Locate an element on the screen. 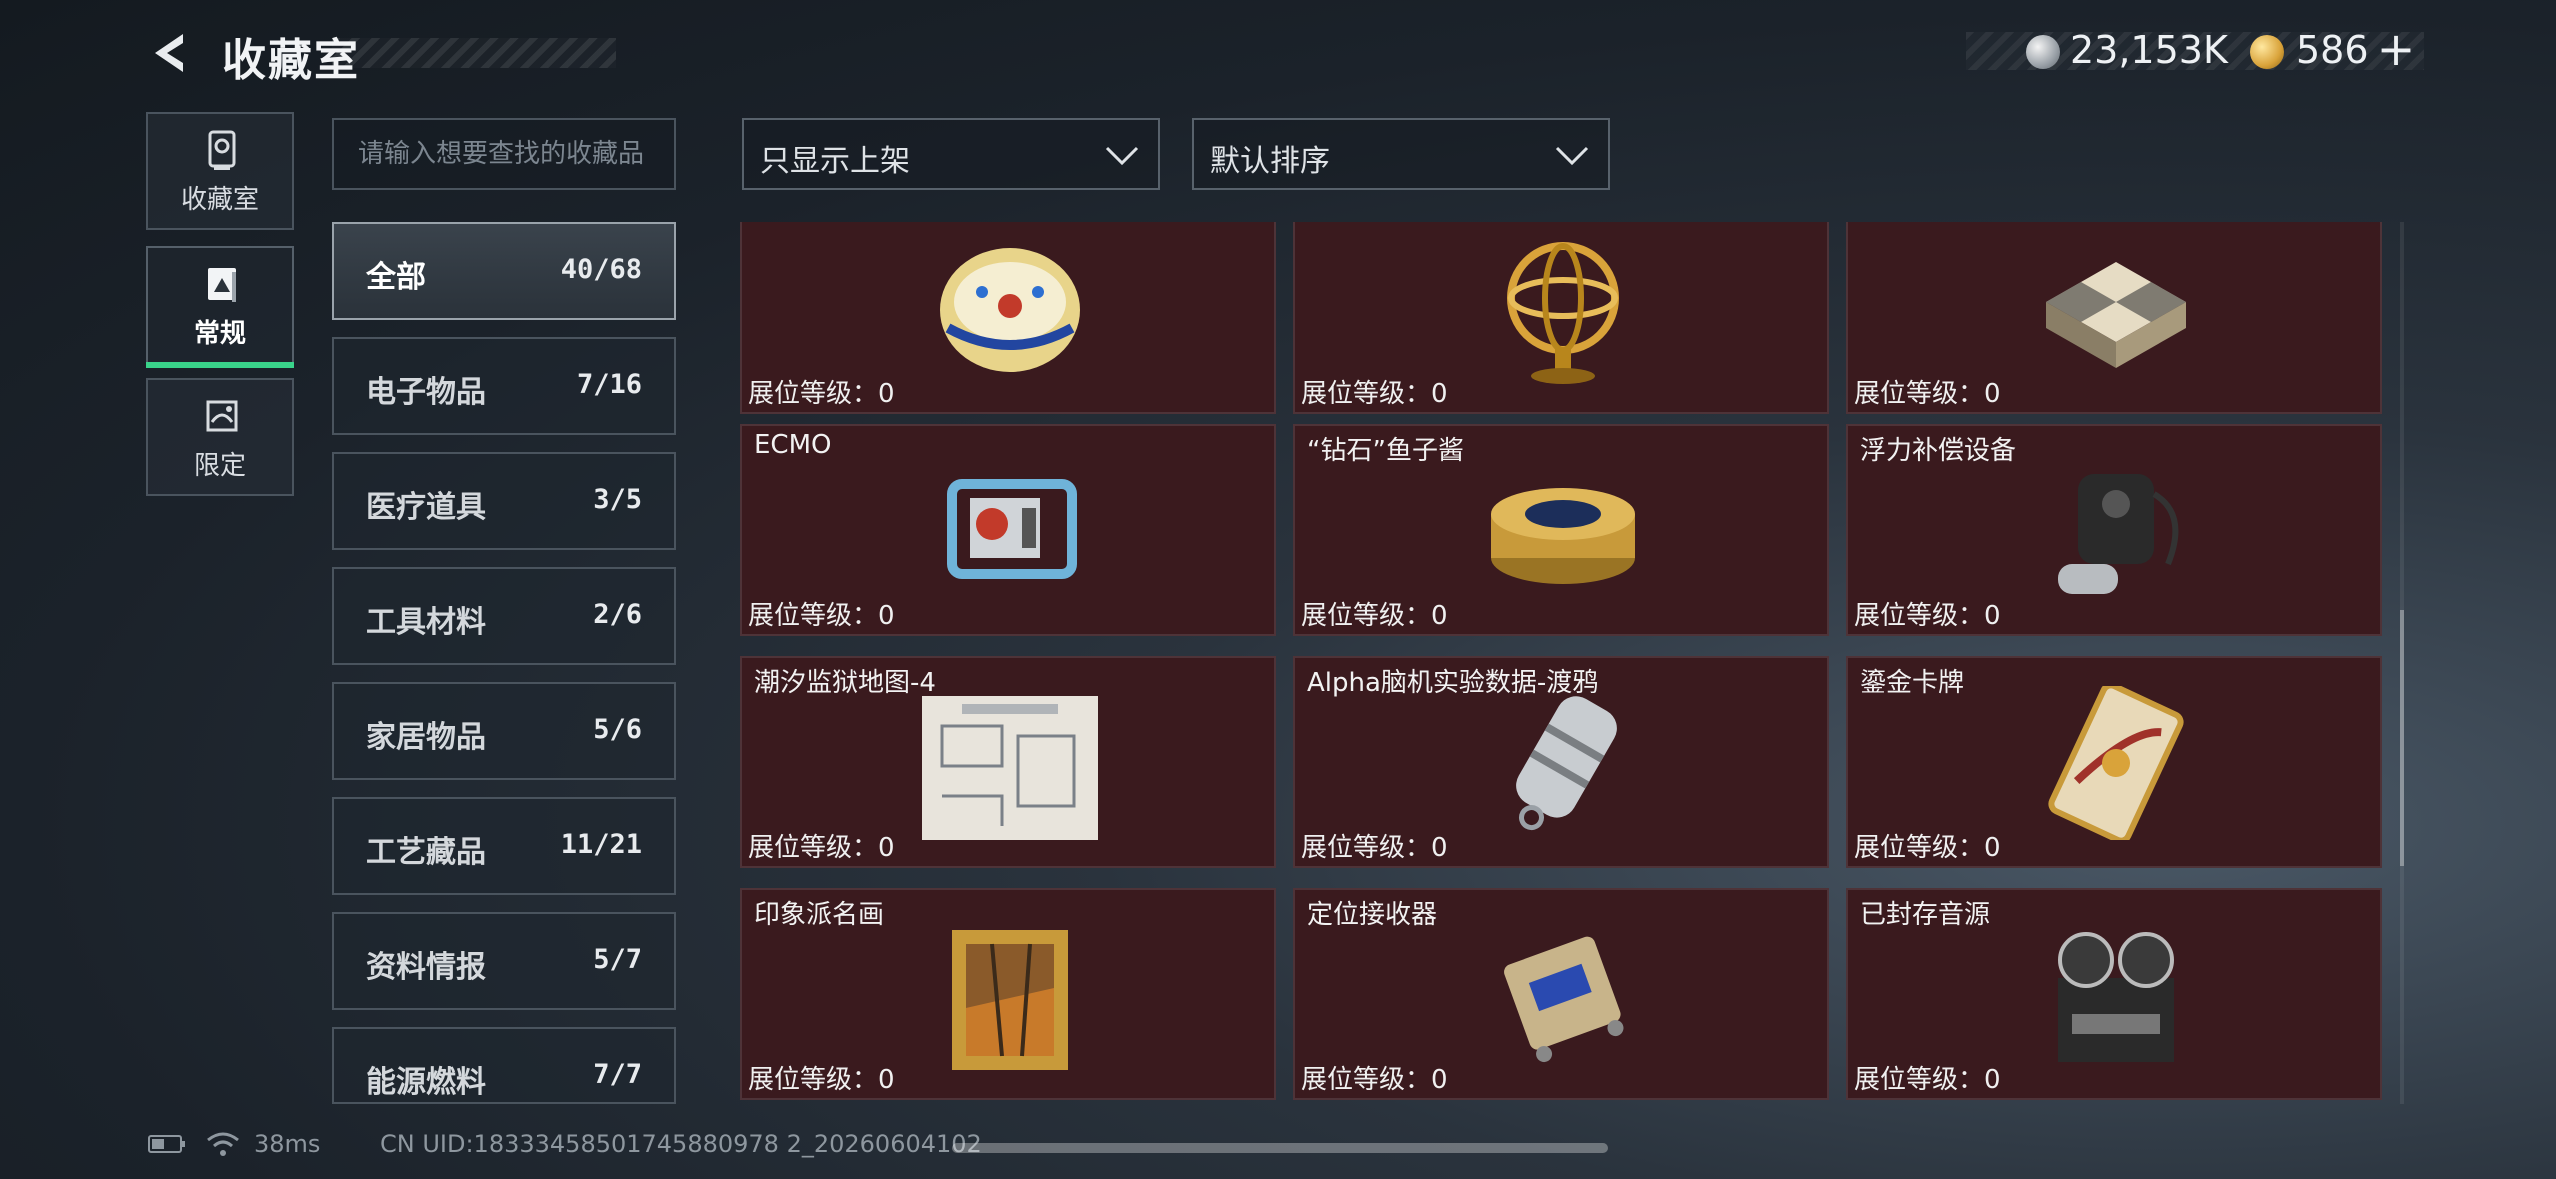 Image resolution: width=2556 pixels, height=1179 pixels. silver-currency-amount: 23,153K is located at coordinates (2149, 50).